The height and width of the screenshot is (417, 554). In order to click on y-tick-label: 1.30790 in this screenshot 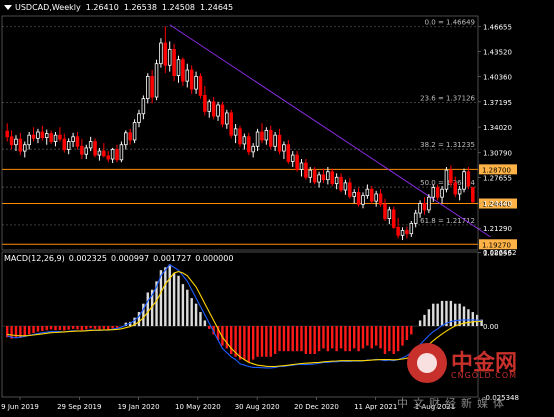, I will do `click(497, 154)`.